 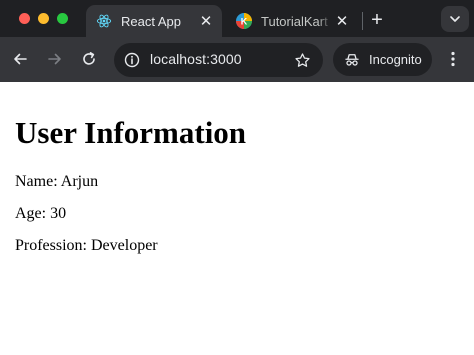 I want to click on tab-tutorialkart: K TutorialKart - ✕, so click(x=292, y=21).